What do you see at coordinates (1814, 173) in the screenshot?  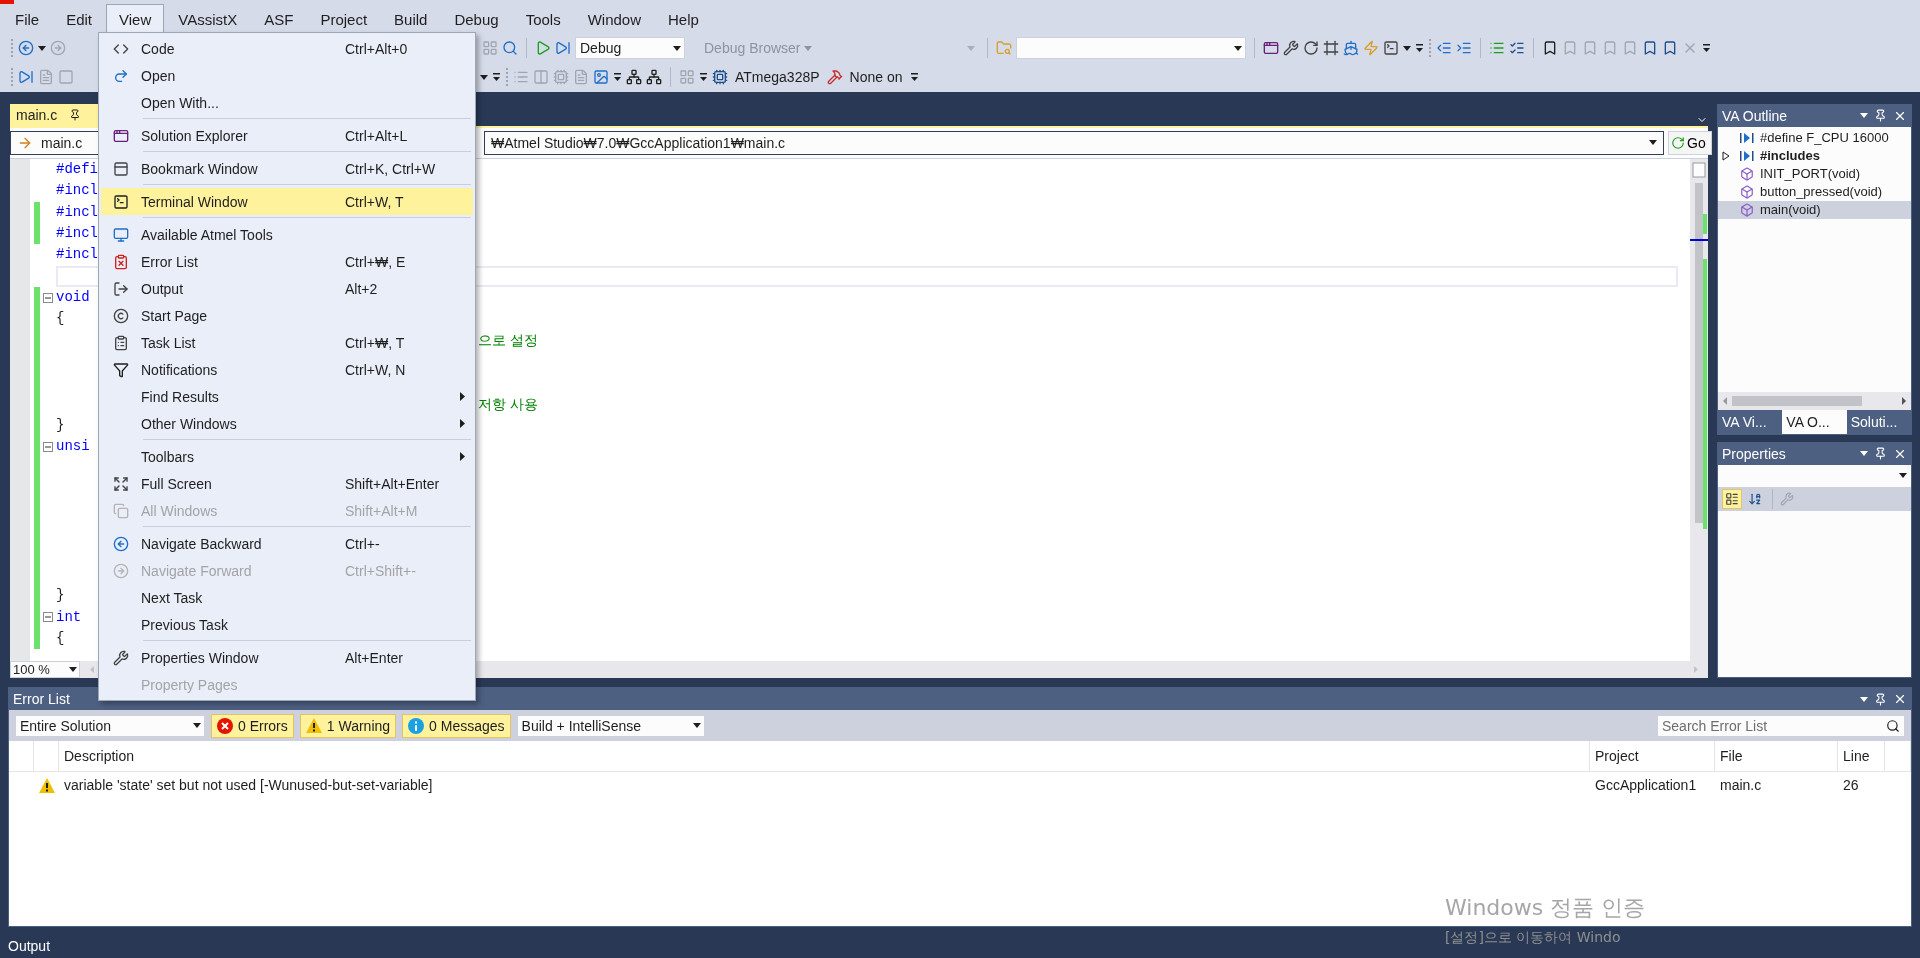 I see `outline-item: INIT_PORT(void)` at bounding box center [1814, 173].